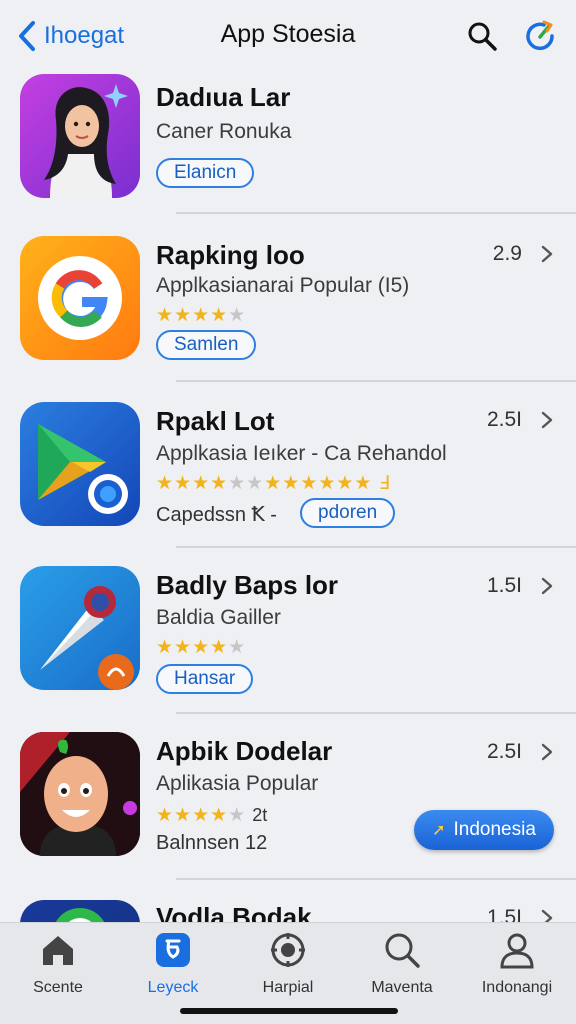 This screenshot has height=1024, width=576. I want to click on games-icon, so click(288, 950).